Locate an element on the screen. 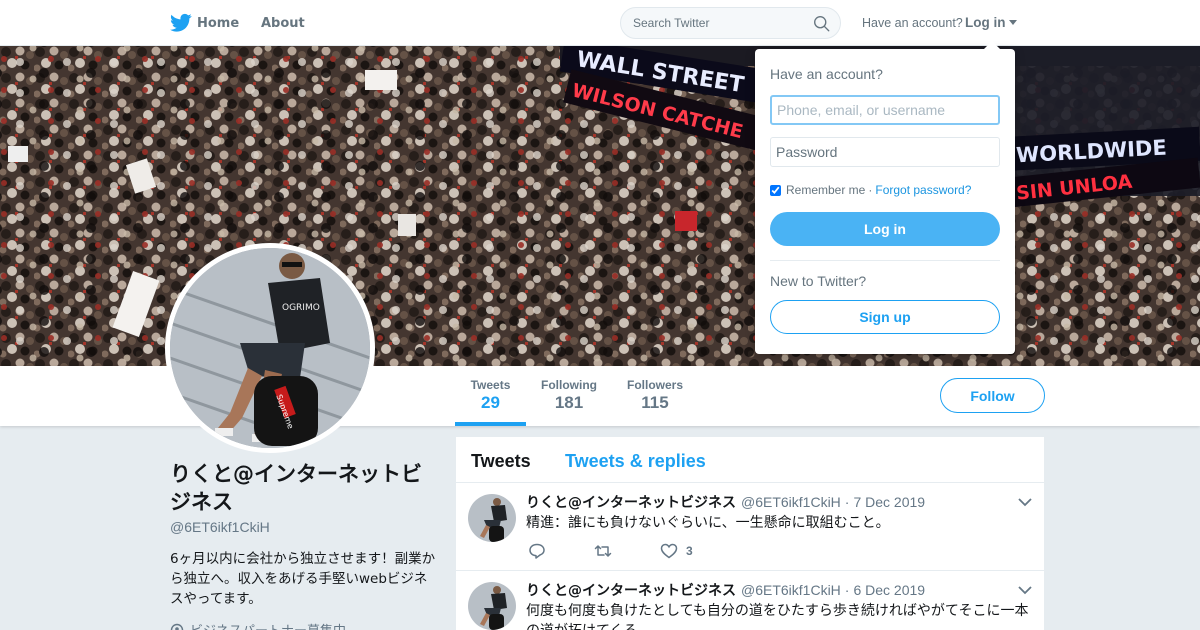 The width and height of the screenshot is (1200, 630). follow-button: Follow is located at coordinates (992, 395).